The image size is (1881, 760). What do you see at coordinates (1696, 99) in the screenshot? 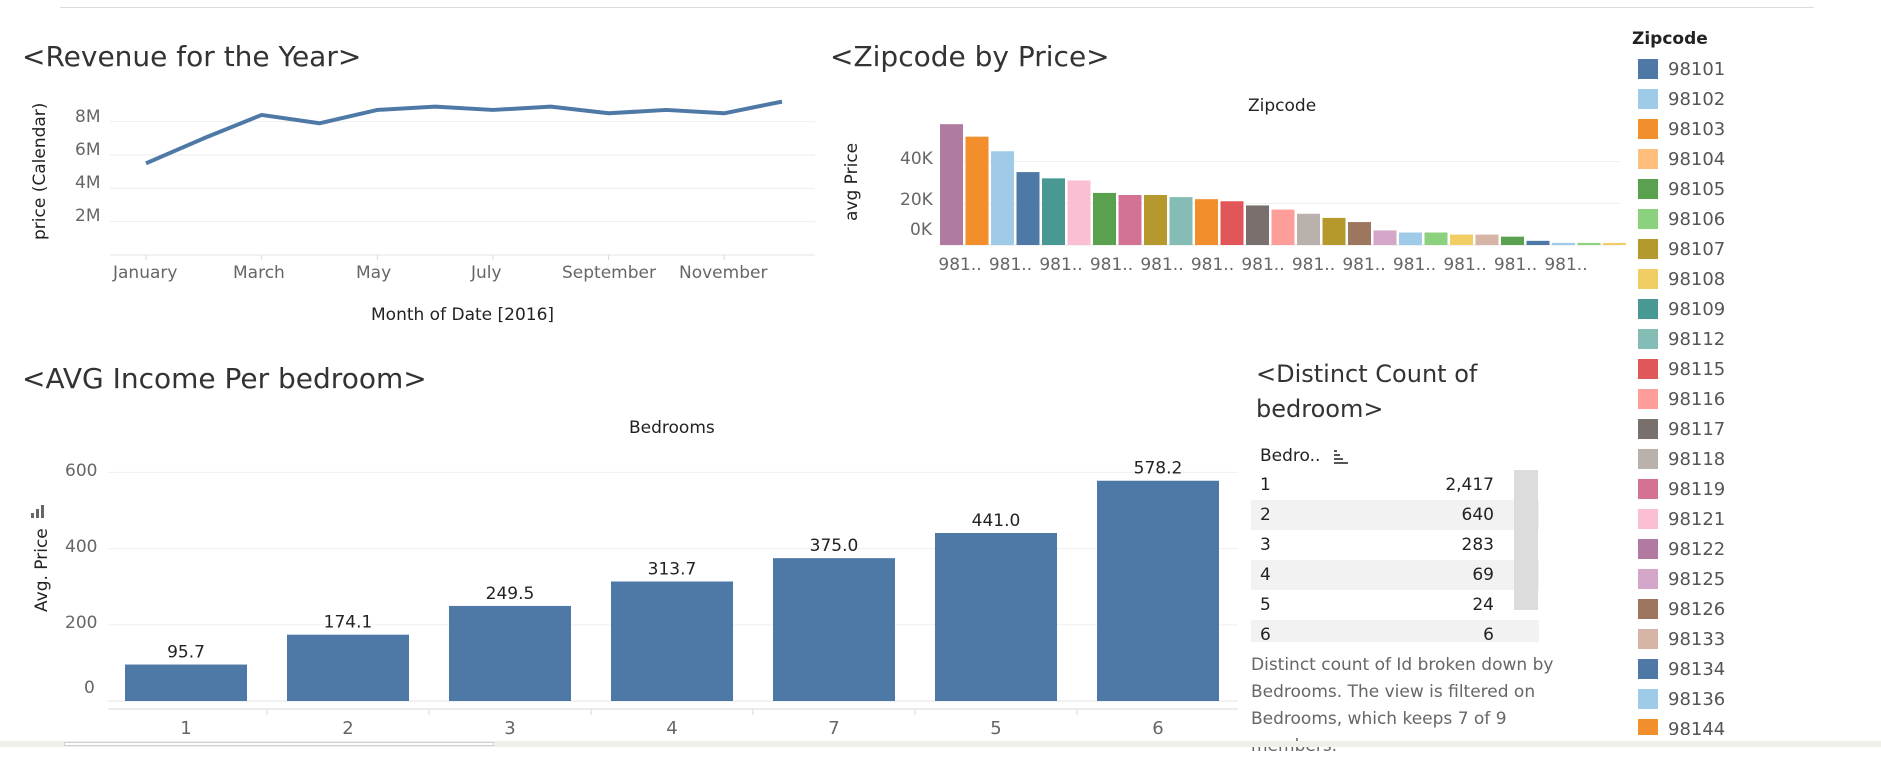
I see `legend-label: 98102` at bounding box center [1696, 99].